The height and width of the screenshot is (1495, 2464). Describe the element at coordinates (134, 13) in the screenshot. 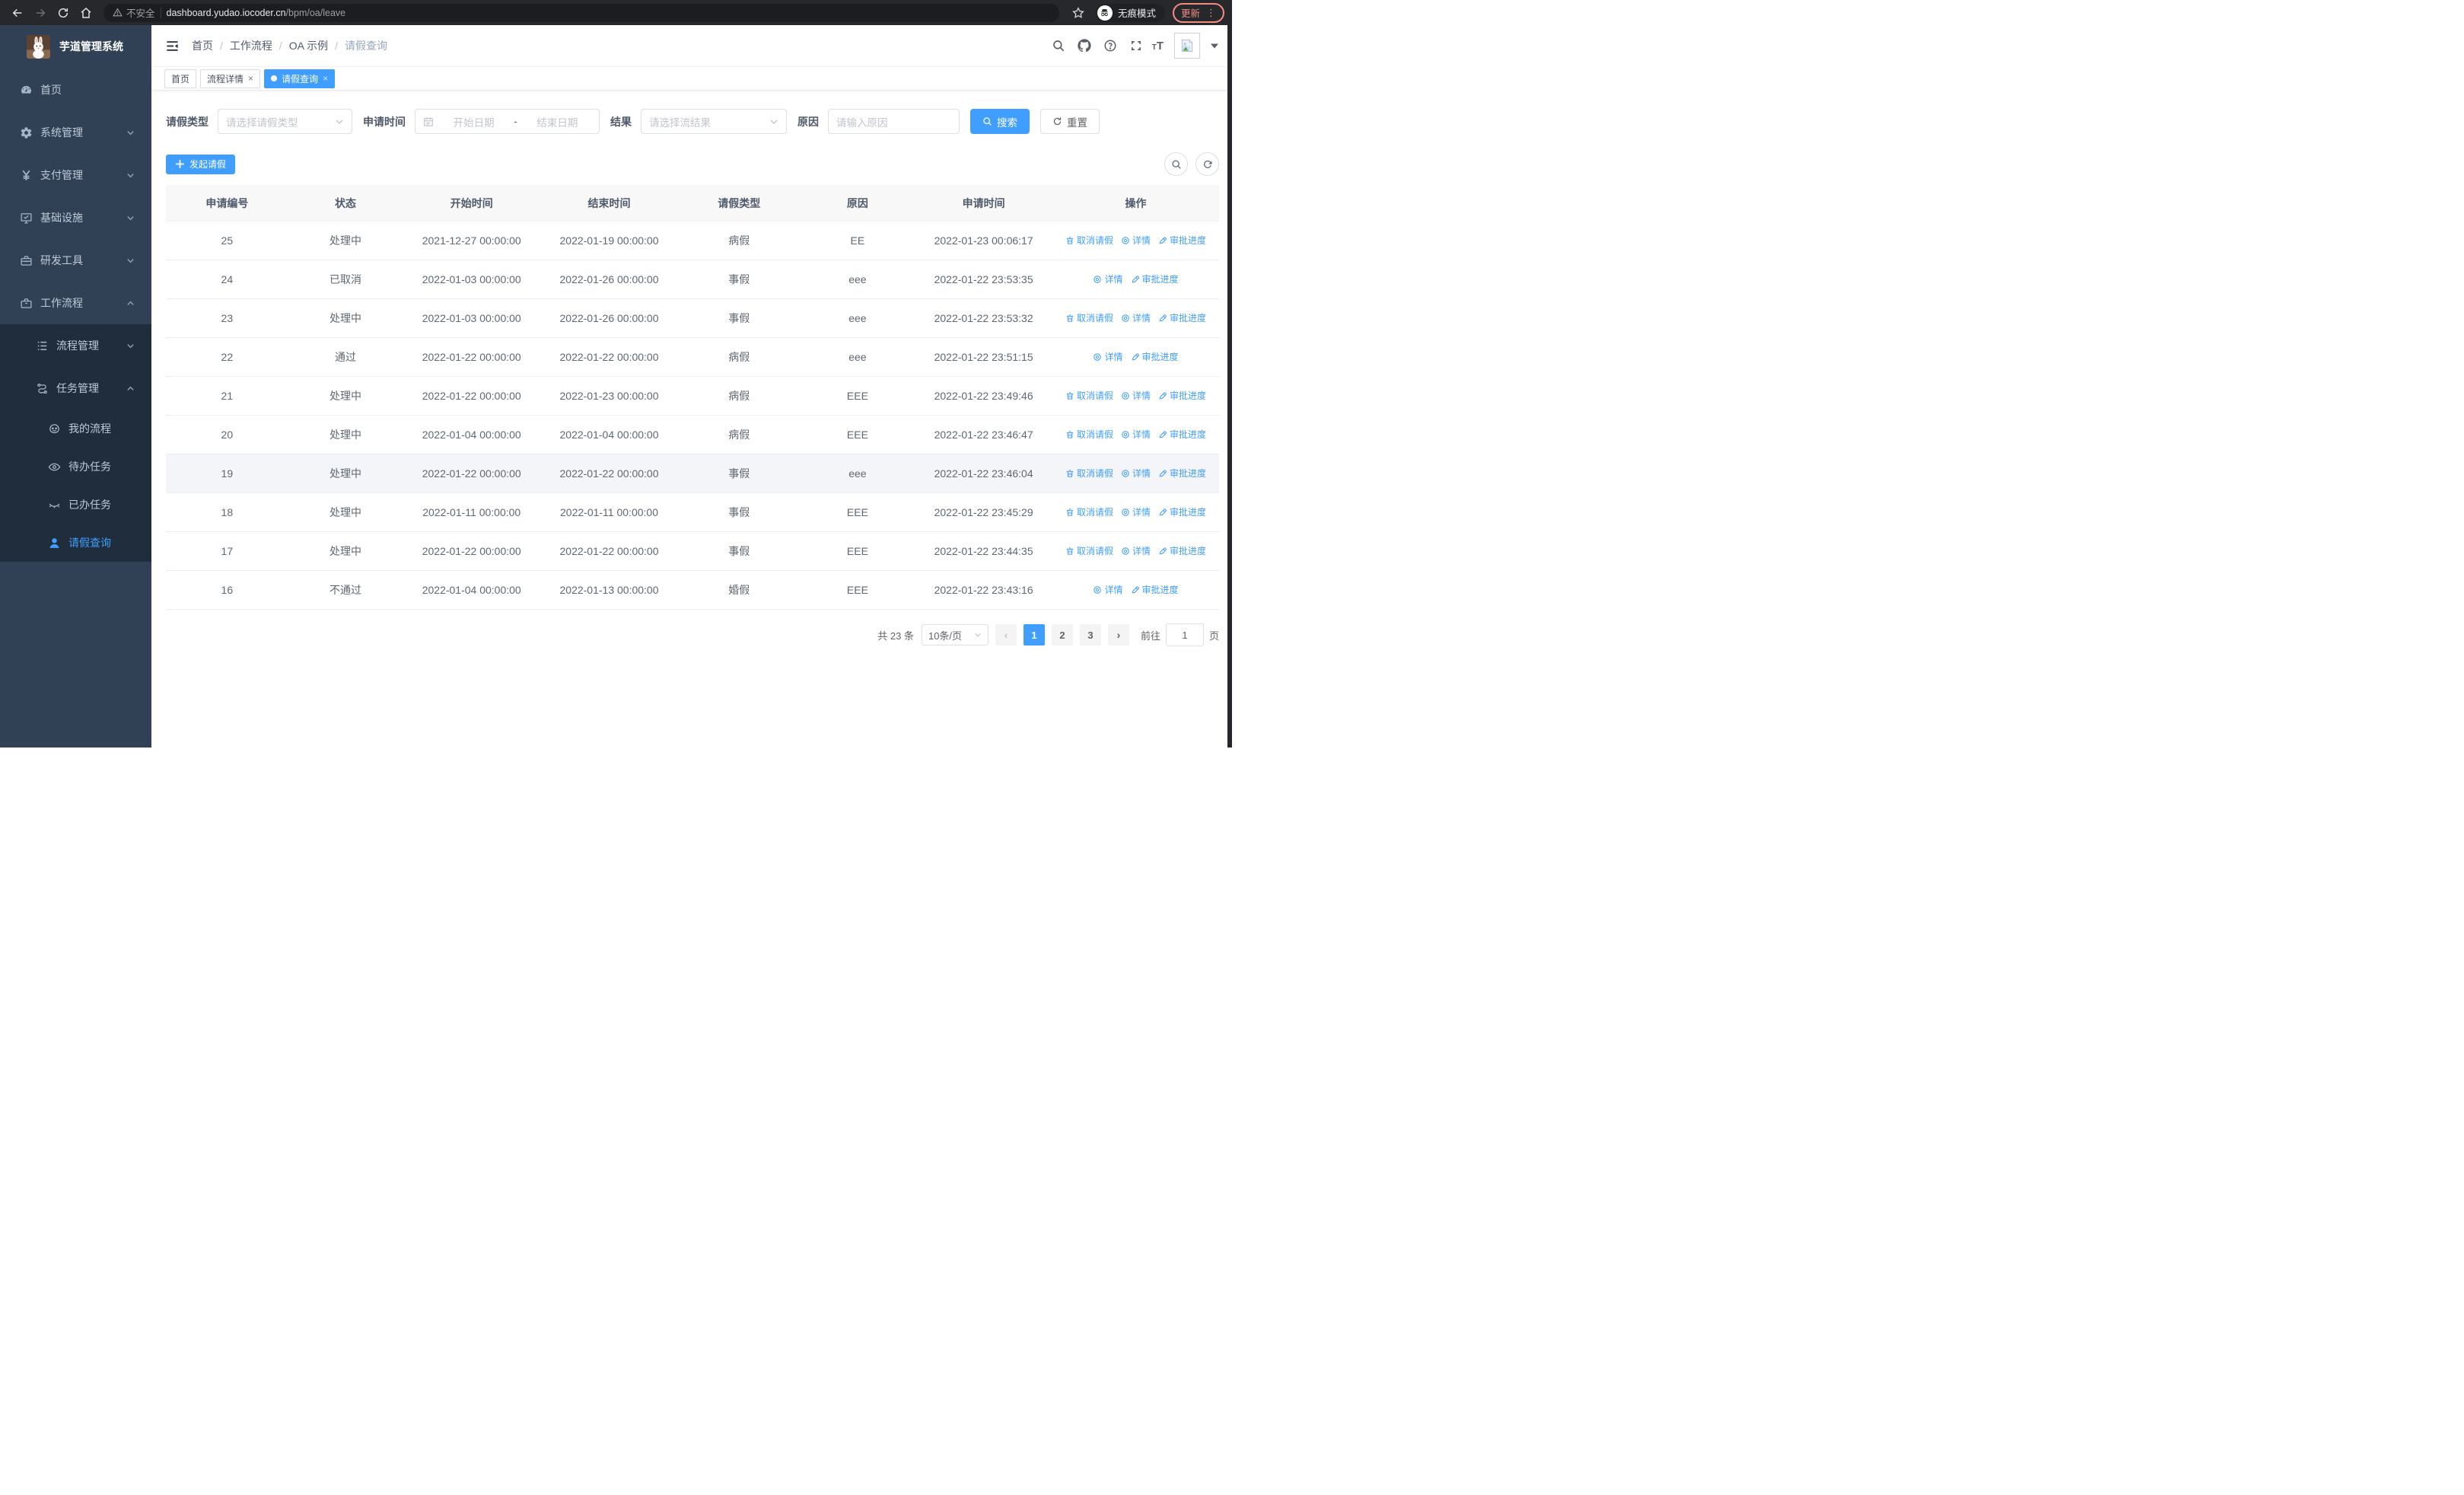

I see `insecure-warning: 不安全` at that location.